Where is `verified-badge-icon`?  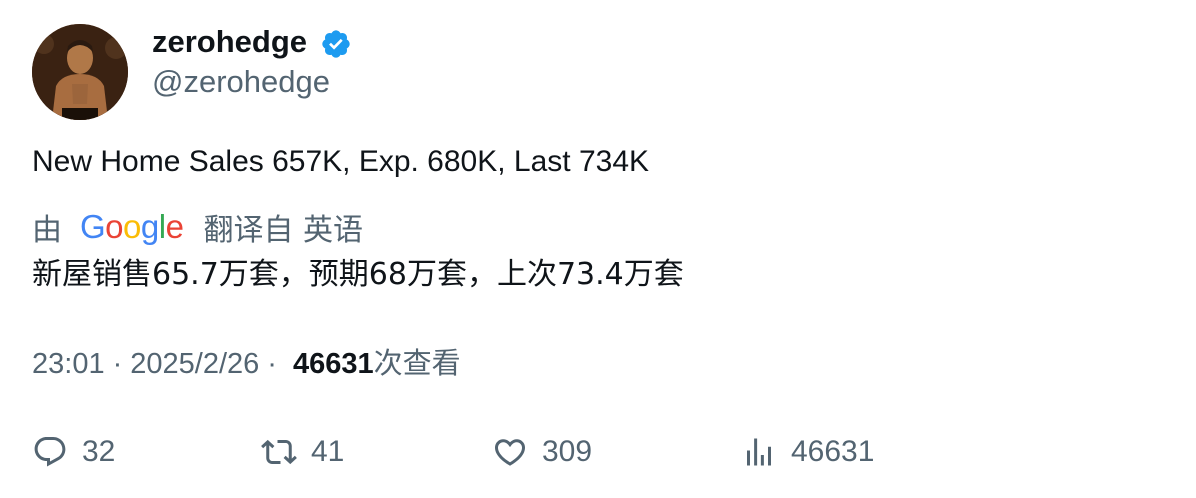 verified-badge-icon is located at coordinates (336, 44).